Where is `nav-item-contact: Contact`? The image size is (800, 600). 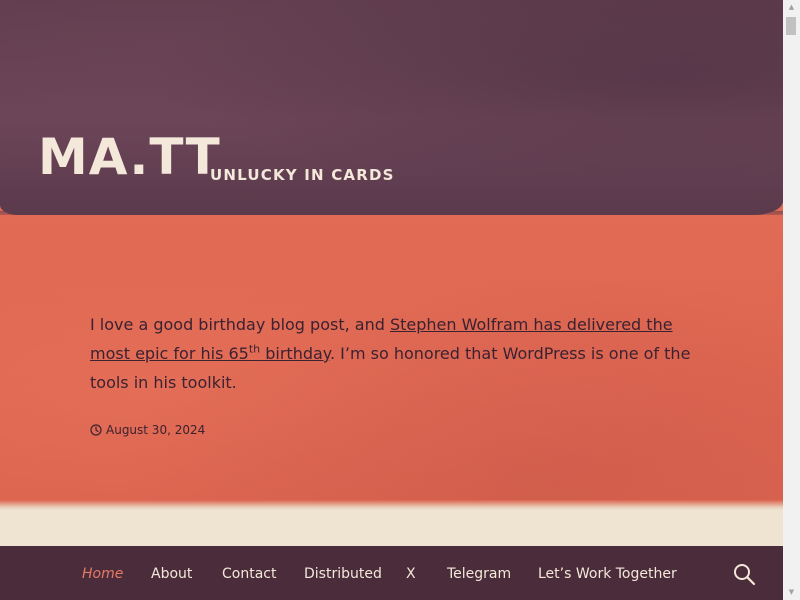
nav-item-contact: Contact is located at coordinates (249, 573).